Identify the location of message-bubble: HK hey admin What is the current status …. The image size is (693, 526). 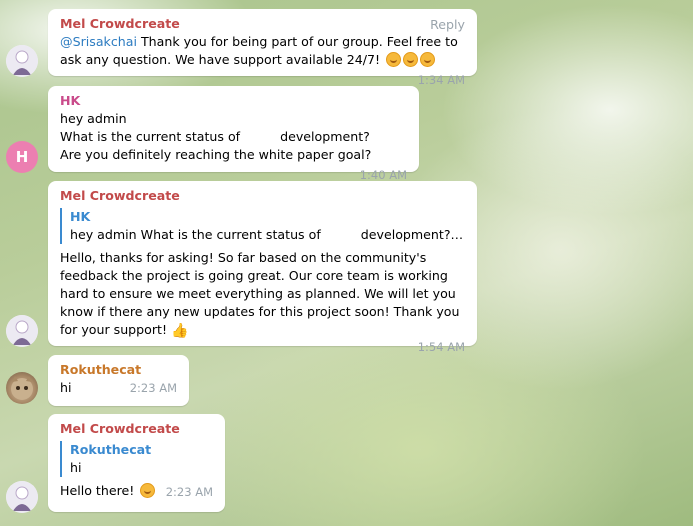
(233, 134).